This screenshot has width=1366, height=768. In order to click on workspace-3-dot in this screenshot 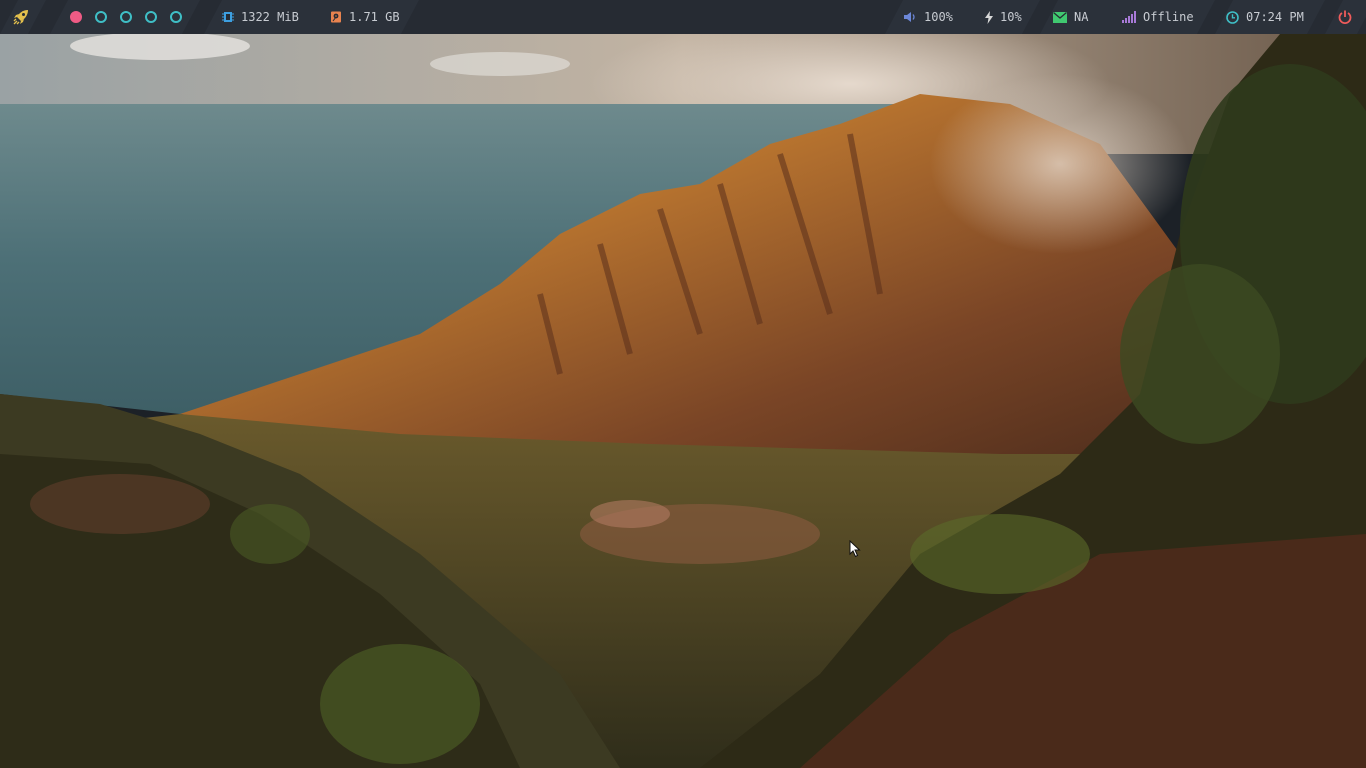, I will do `click(126, 17)`.